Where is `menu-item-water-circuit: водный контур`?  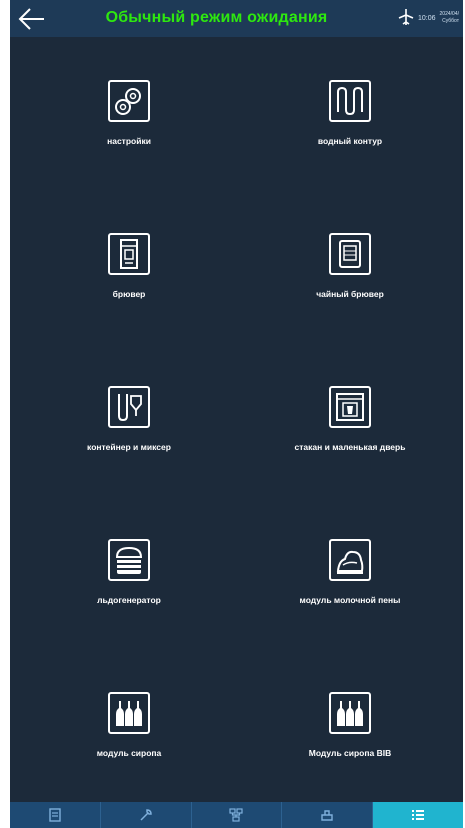 menu-item-water-circuit: водный контур is located at coordinates (350, 135).